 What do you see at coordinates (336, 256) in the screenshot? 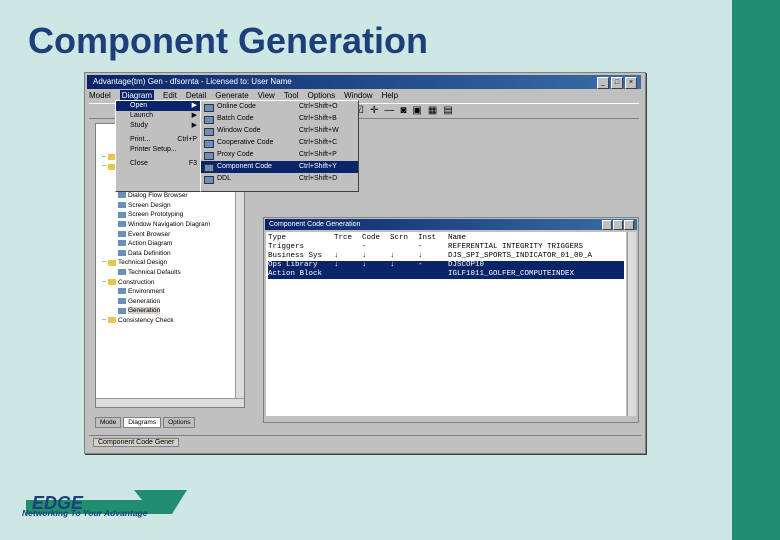
I see `ccg-cell-trce: ↓` at bounding box center [336, 256].